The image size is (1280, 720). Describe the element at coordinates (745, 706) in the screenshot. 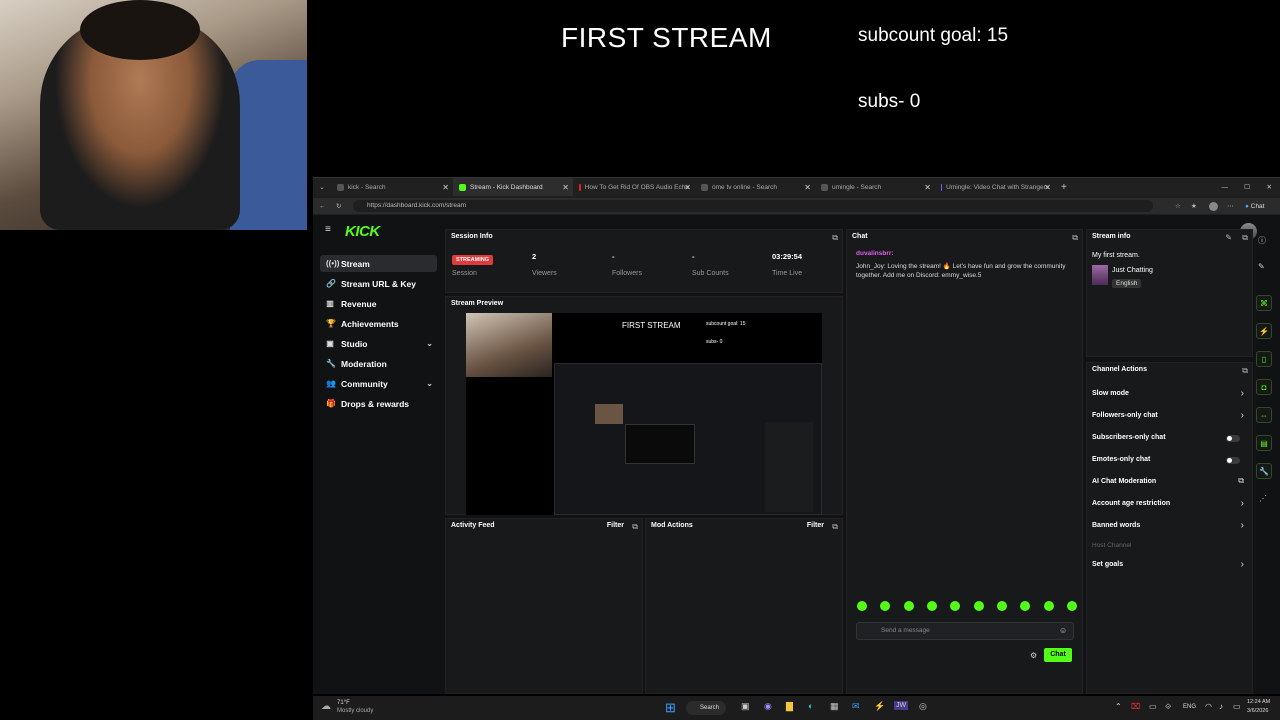

I see `task-view-icon: ▣` at that location.